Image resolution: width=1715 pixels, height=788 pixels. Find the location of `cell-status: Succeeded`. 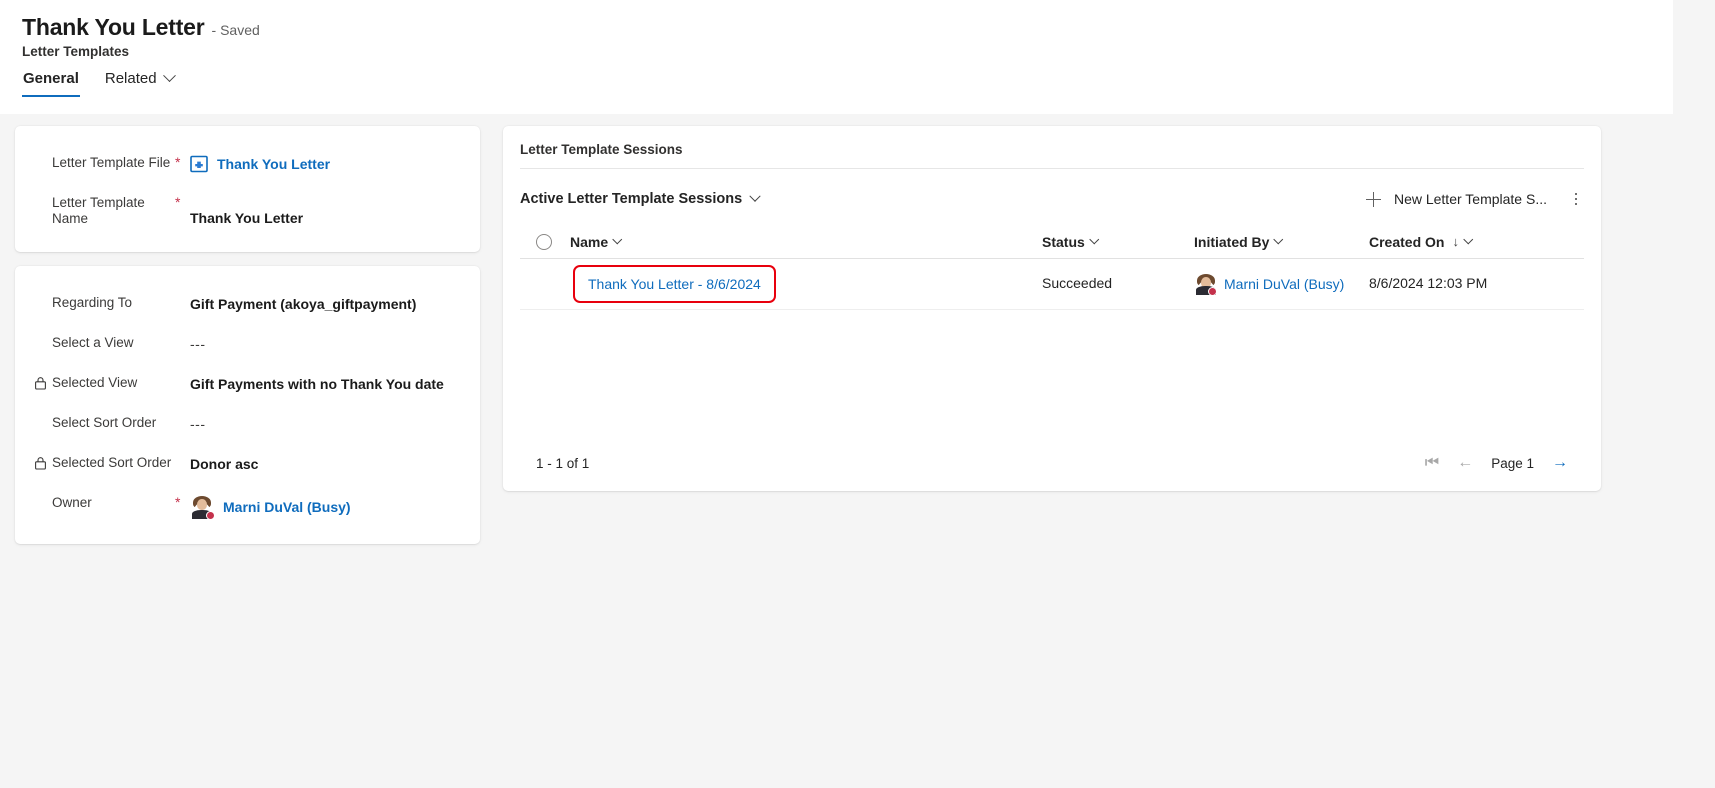

cell-status: Succeeded is located at coordinates (1118, 284).